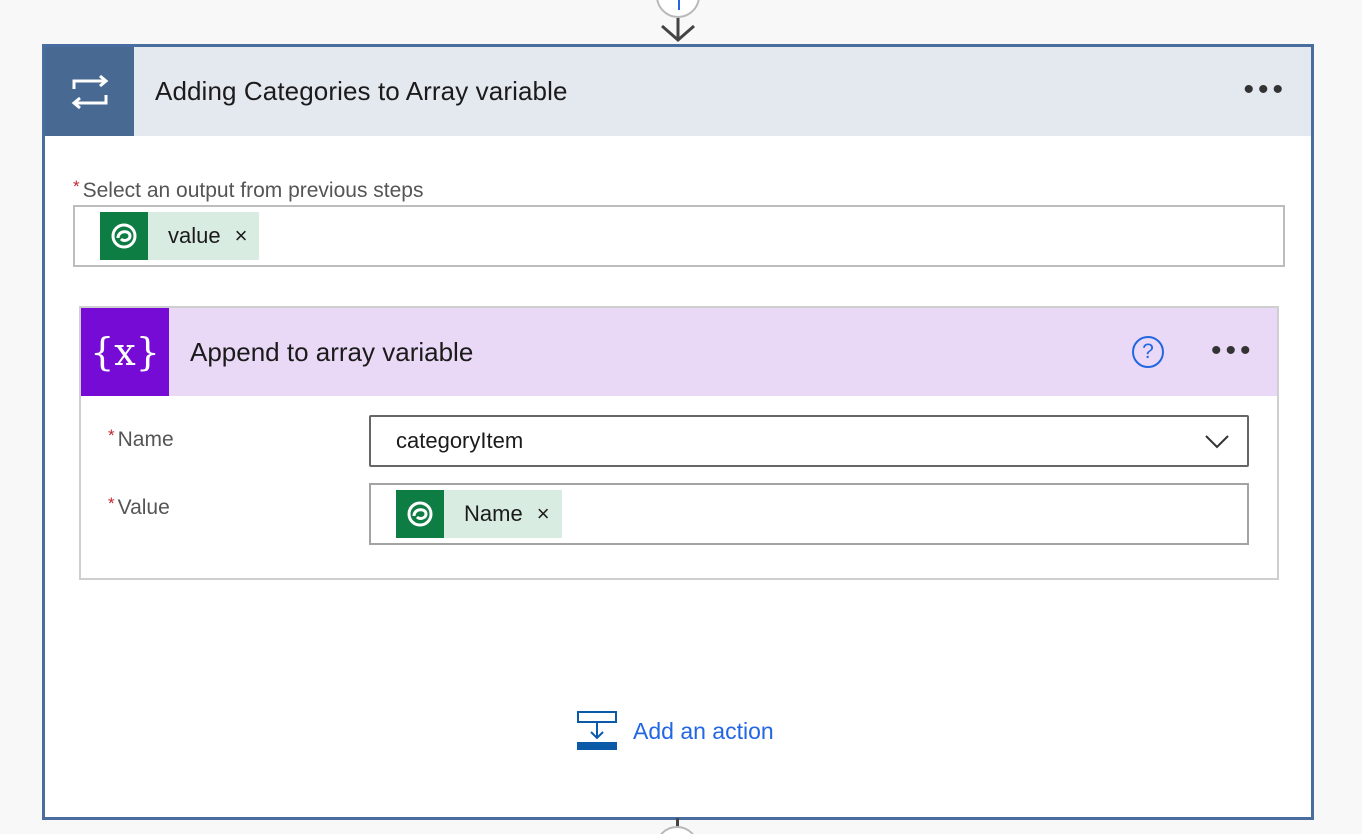 The height and width of the screenshot is (834, 1362). I want to click on name-param-label: * Name, so click(141, 439).